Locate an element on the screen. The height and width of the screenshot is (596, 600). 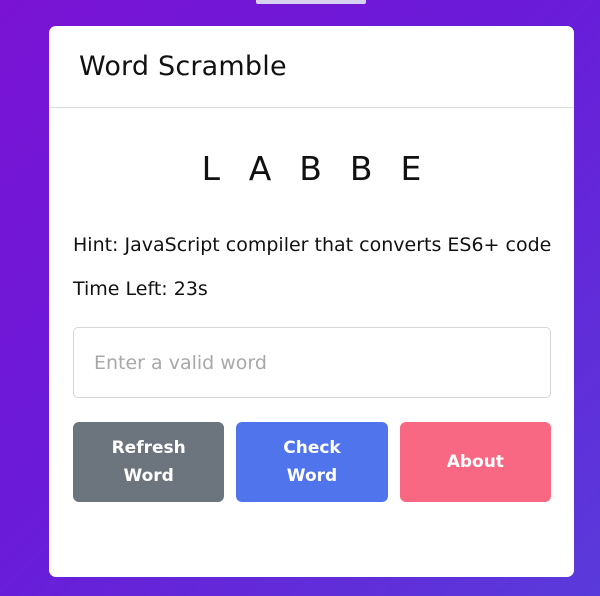
word-input is located at coordinates (312, 362).